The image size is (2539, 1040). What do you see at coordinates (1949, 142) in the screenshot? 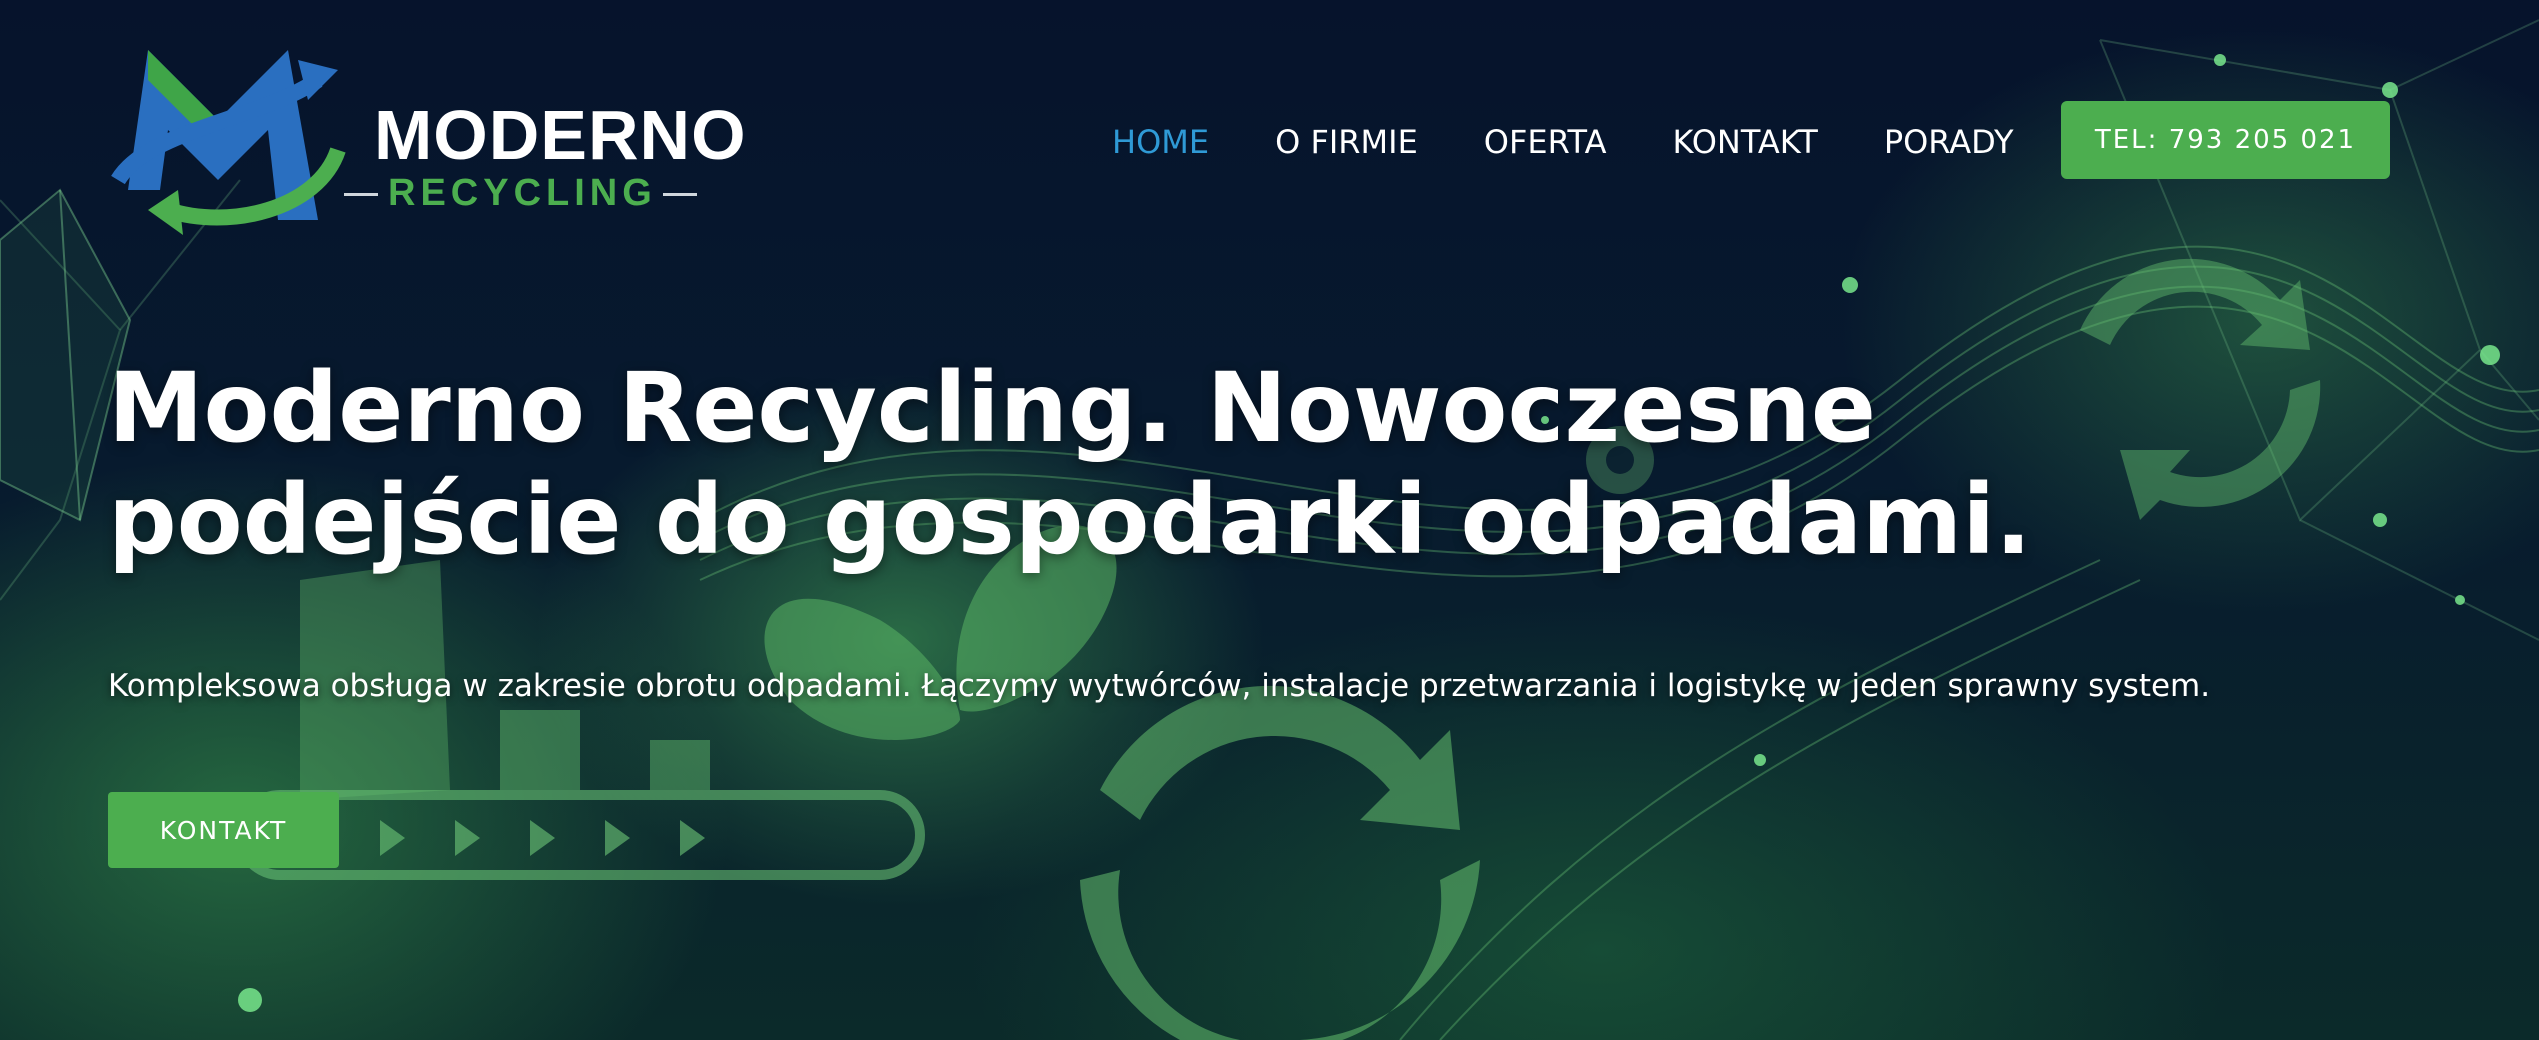
I see `nav-item-porady: PORADY` at bounding box center [1949, 142].